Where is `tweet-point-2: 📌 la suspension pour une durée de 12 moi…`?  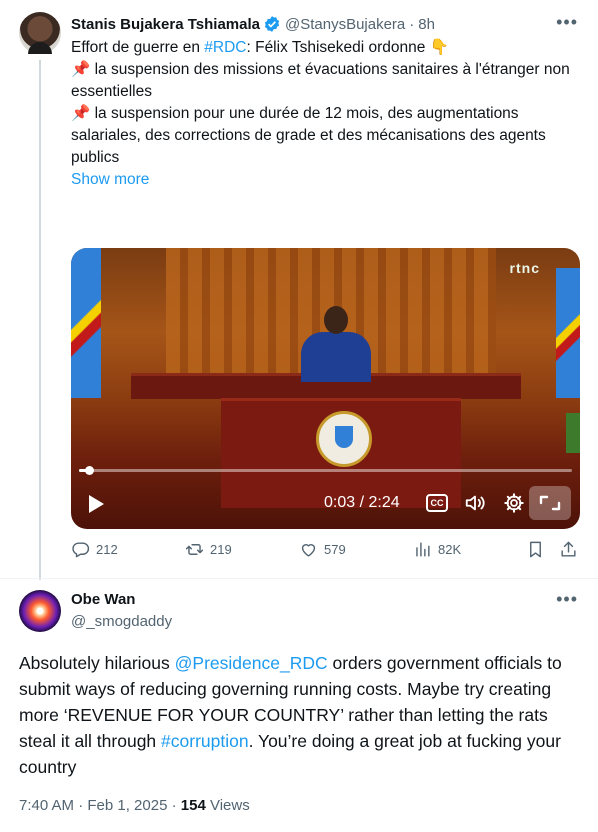 tweet-point-2: 📌 la suspension pour une durée de 12 moi… is located at coordinates (308, 135).